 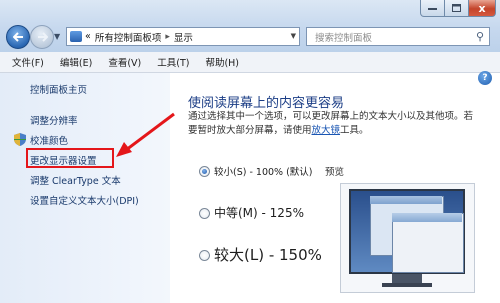 I want to click on maximize-button, so click(x=457, y=8).